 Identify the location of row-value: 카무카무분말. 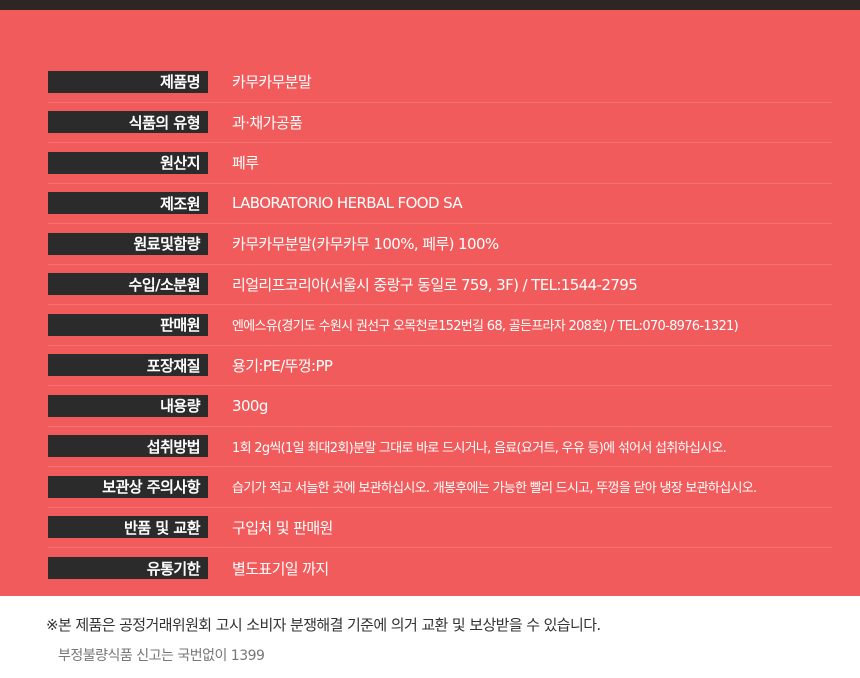
(272, 82).